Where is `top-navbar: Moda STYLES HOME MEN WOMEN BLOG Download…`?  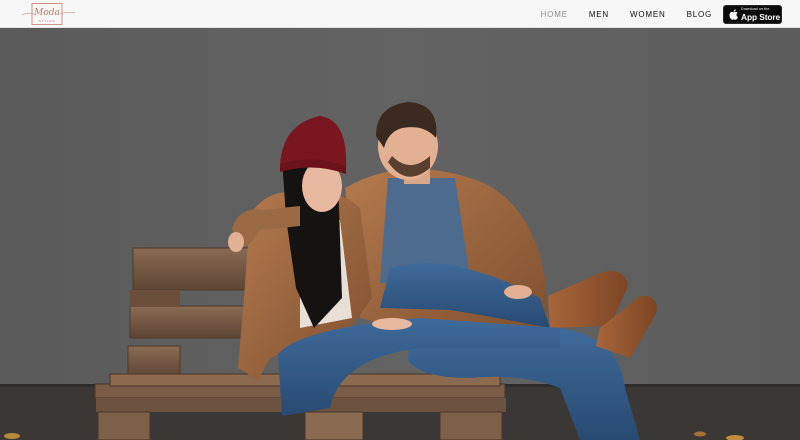
top-navbar: Moda STYLES HOME MEN WOMEN BLOG Download… is located at coordinates (400, 14).